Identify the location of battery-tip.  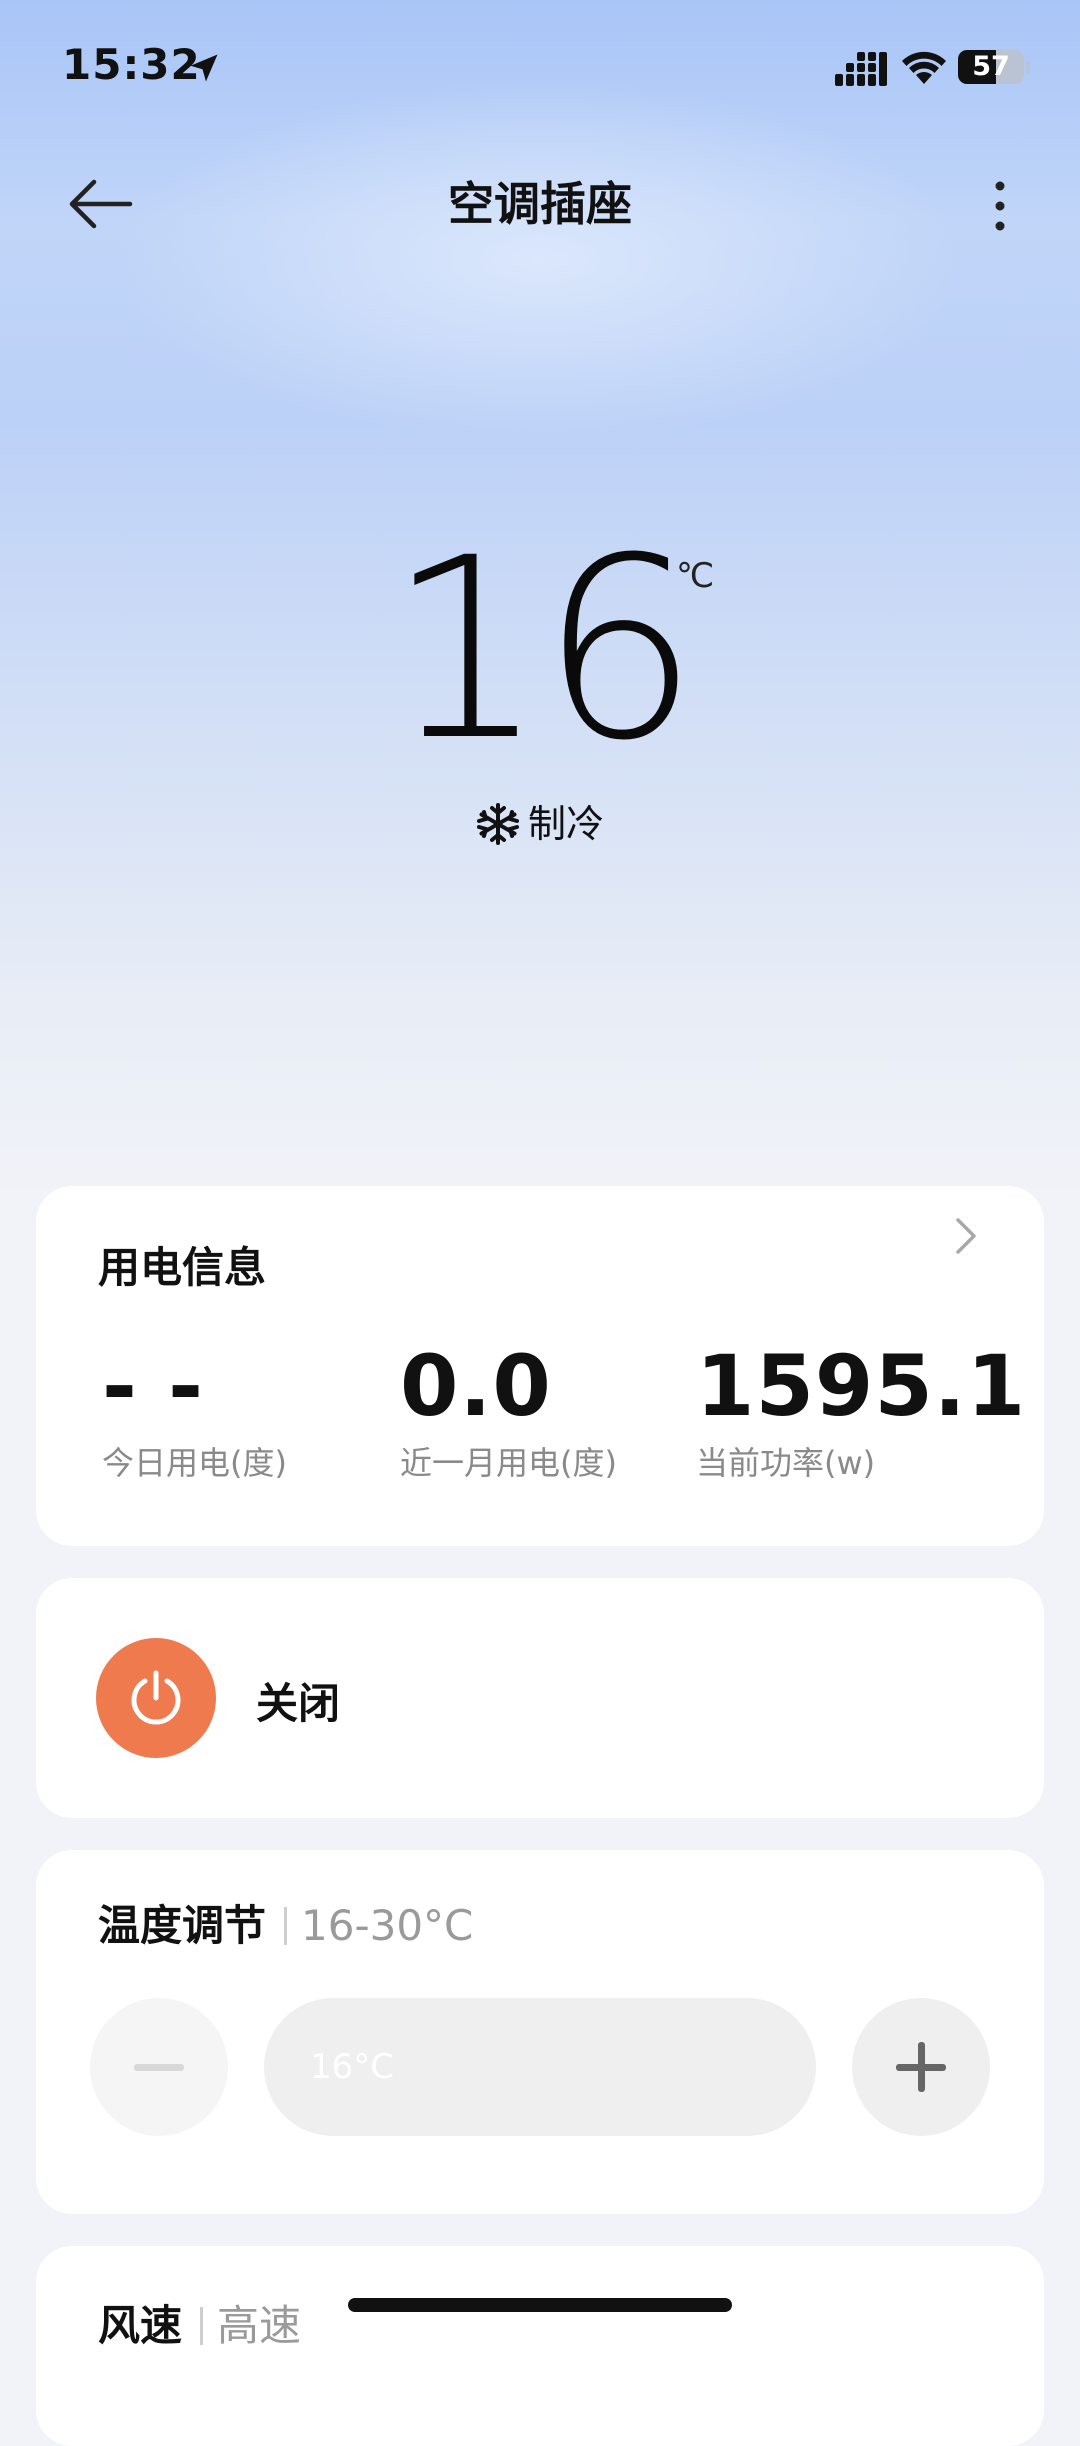
(1028, 67).